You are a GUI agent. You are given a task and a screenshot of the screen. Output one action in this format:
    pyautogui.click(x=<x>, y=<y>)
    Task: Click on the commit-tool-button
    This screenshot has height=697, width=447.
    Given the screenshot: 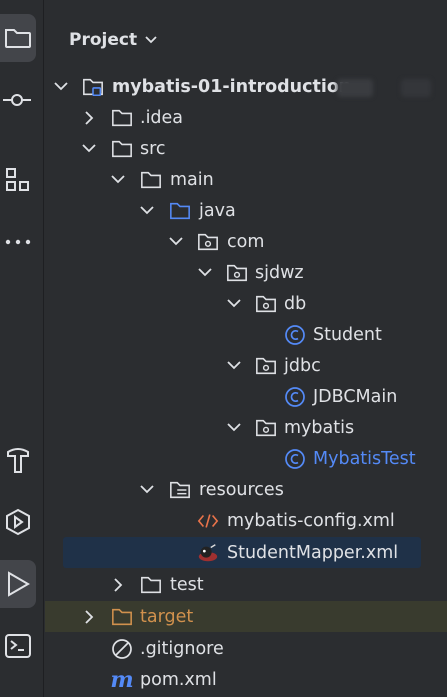 What is the action you would take?
    pyautogui.click(x=18, y=100)
    